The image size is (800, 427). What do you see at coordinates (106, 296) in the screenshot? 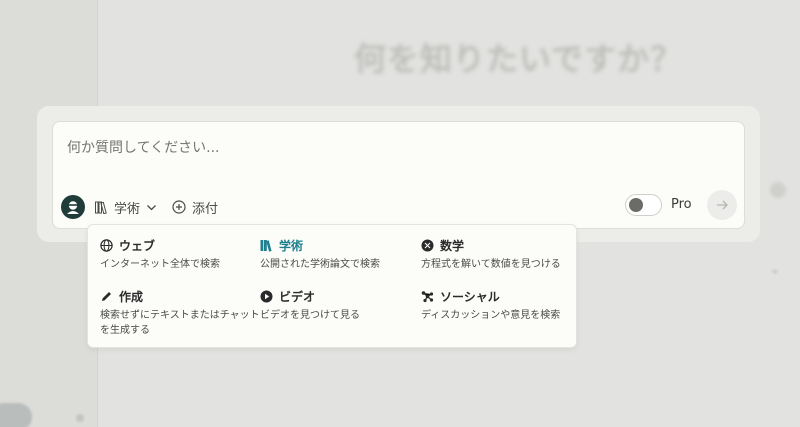
I see `pencil-icon` at bounding box center [106, 296].